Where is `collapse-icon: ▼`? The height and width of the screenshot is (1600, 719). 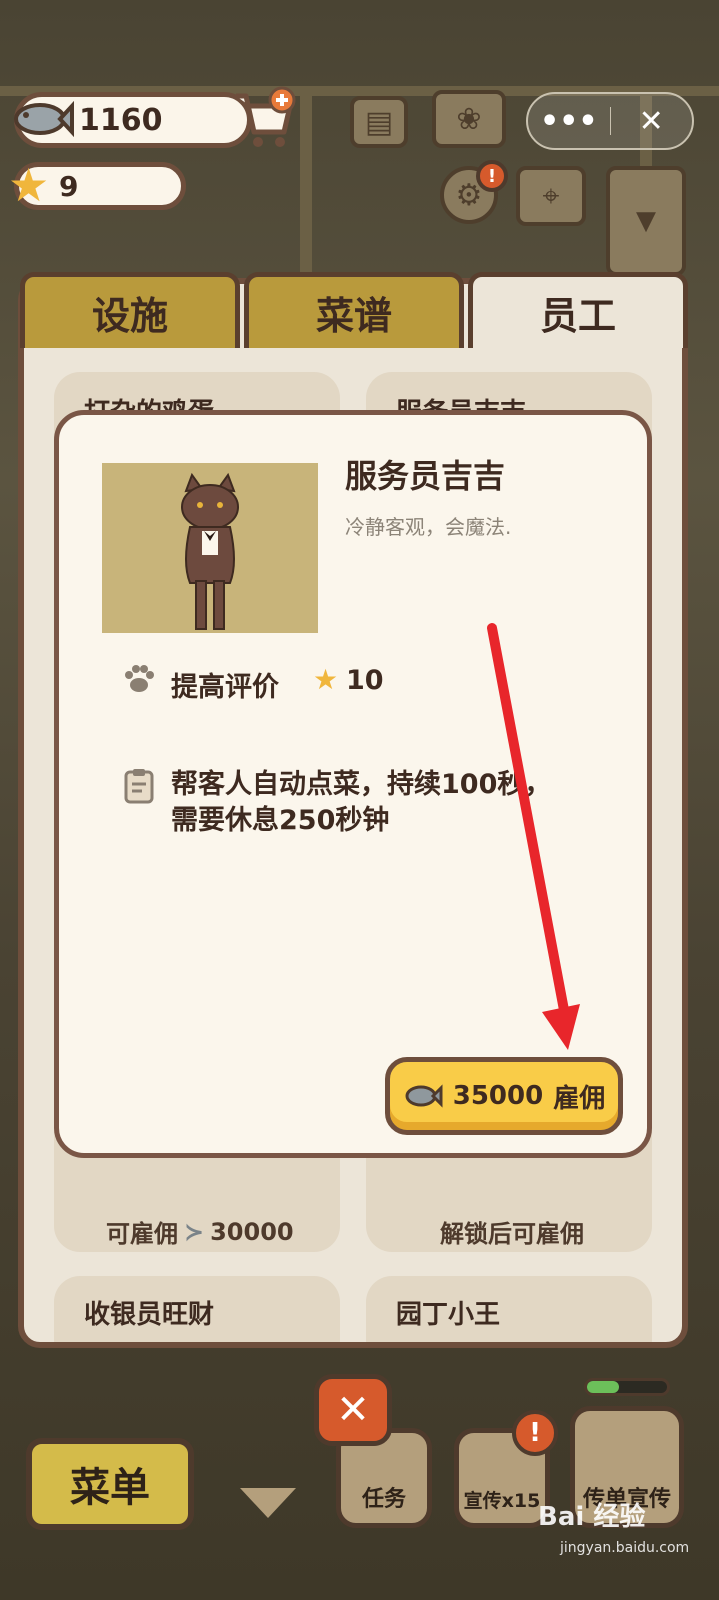
collapse-icon: ▼ is located at coordinates (646, 221).